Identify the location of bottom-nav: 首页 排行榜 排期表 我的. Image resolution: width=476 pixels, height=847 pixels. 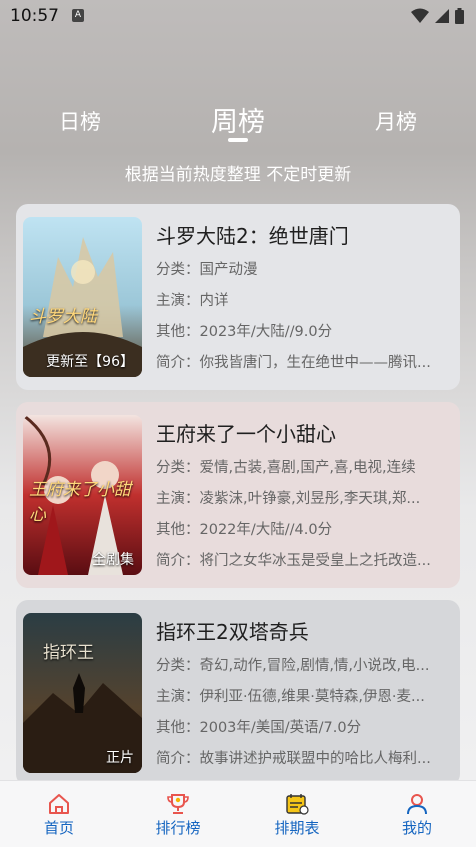
(238, 813).